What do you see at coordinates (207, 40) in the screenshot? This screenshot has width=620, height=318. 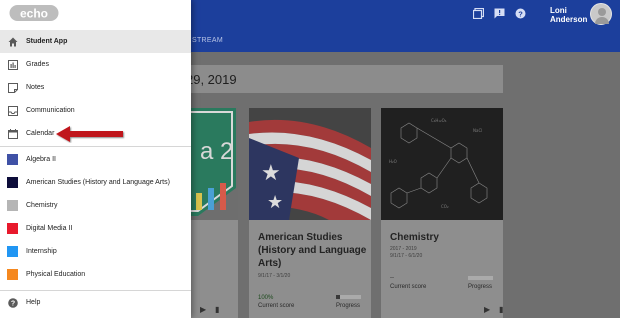 I see `tab-stream: STREAM` at bounding box center [207, 40].